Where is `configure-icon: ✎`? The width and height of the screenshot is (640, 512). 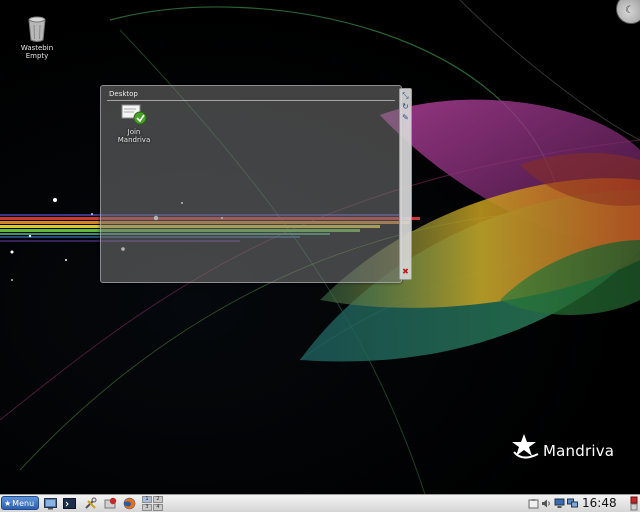 configure-icon: ✎ is located at coordinates (405, 117).